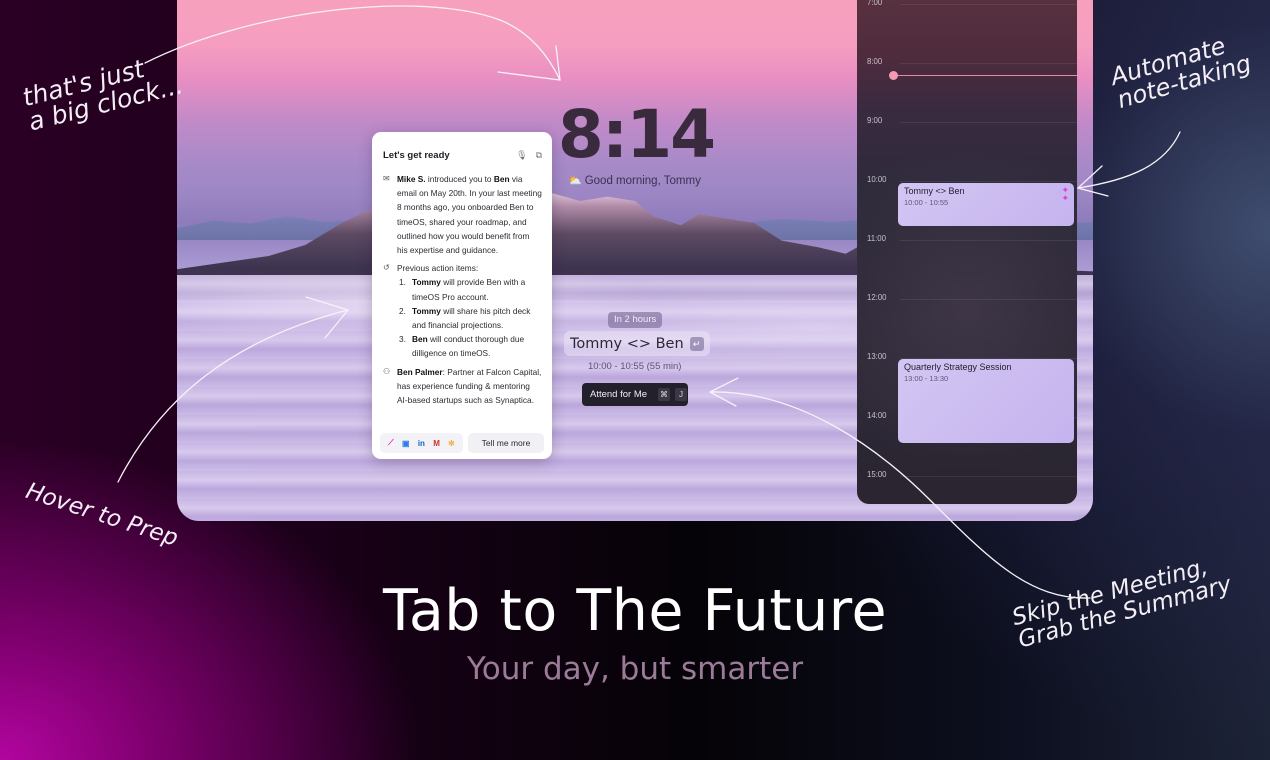  What do you see at coordinates (986, 204) in the screenshot?
I see `calendar-event: Tommy <> Ben 10:00 - 10:55 ✦ ✦` at bounding box center [986, 204].